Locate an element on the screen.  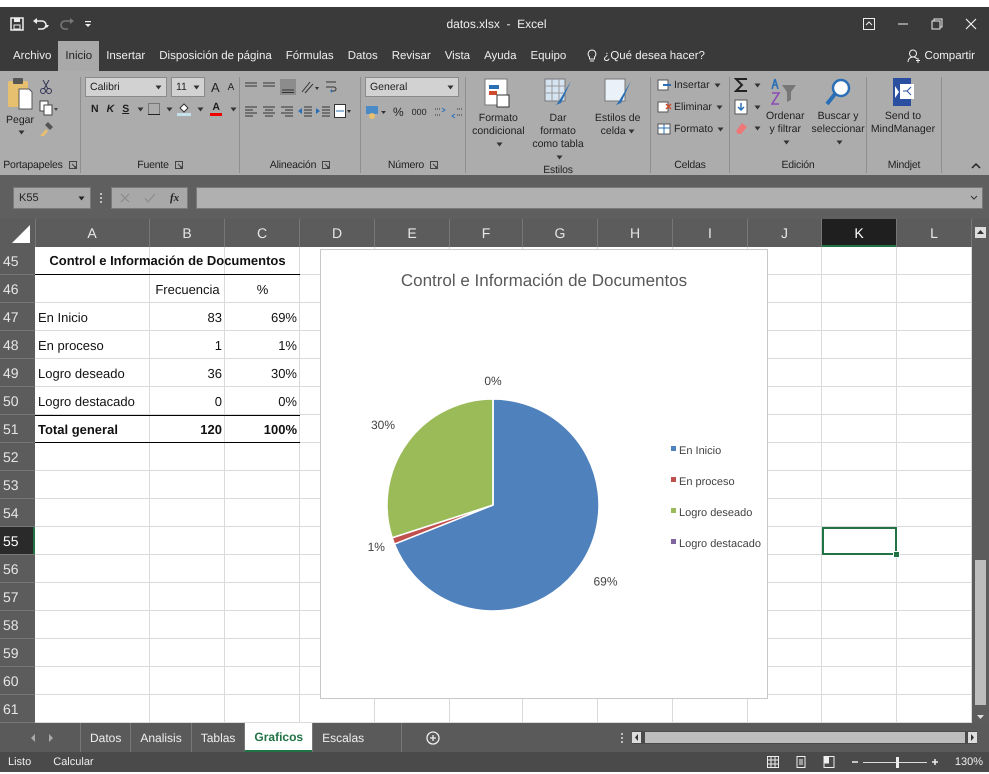
row-header: 60 is located at coordinates (17, 681).